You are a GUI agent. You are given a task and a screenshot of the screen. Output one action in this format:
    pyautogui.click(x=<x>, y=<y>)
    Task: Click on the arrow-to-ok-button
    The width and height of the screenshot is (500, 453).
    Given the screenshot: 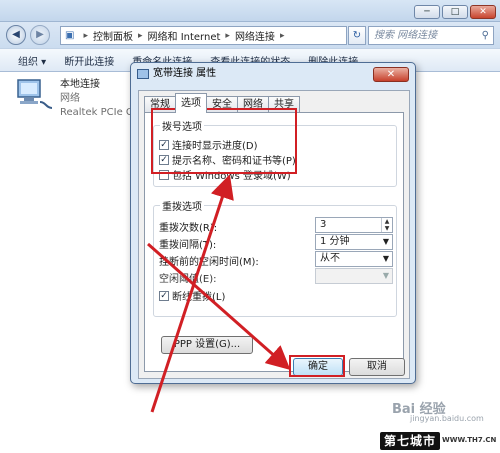 What is the action you would take?
    pyautogui.click(x=219, y=306)
    